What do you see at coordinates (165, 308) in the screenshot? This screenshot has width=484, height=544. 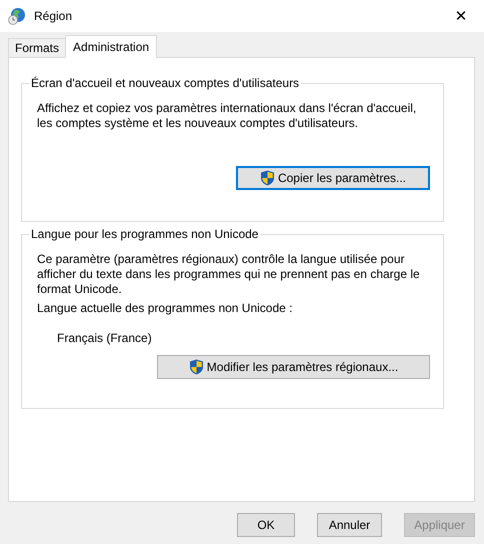 I see `current-language-label: Langue actuelle des programmes non Unicode :` at bounding box center [165, 308].